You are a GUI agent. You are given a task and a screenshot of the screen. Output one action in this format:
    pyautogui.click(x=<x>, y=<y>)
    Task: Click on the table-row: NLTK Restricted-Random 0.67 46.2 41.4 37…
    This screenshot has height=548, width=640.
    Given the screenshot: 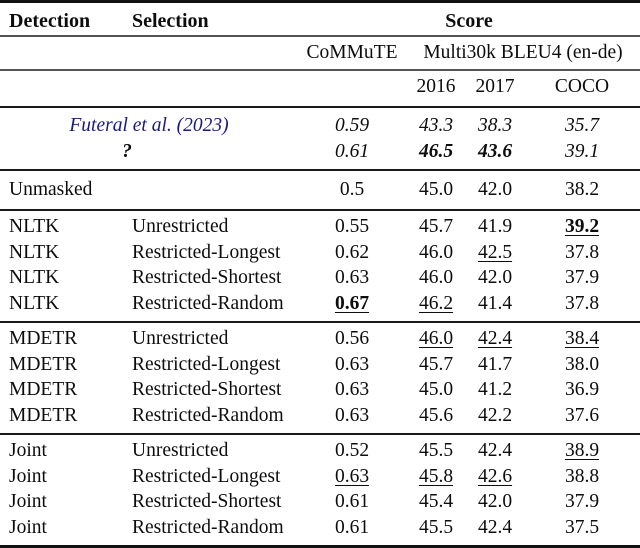 What is the action you would take?
    pyautogui.click(x=320, y=304)
    